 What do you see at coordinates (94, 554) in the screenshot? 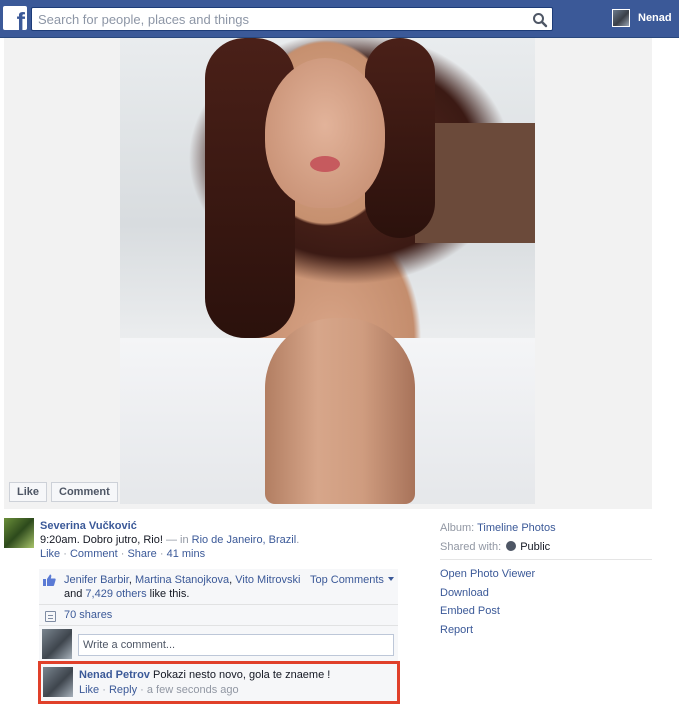
I see `post-comment-link: Comment` at bounding box center [94, 554].